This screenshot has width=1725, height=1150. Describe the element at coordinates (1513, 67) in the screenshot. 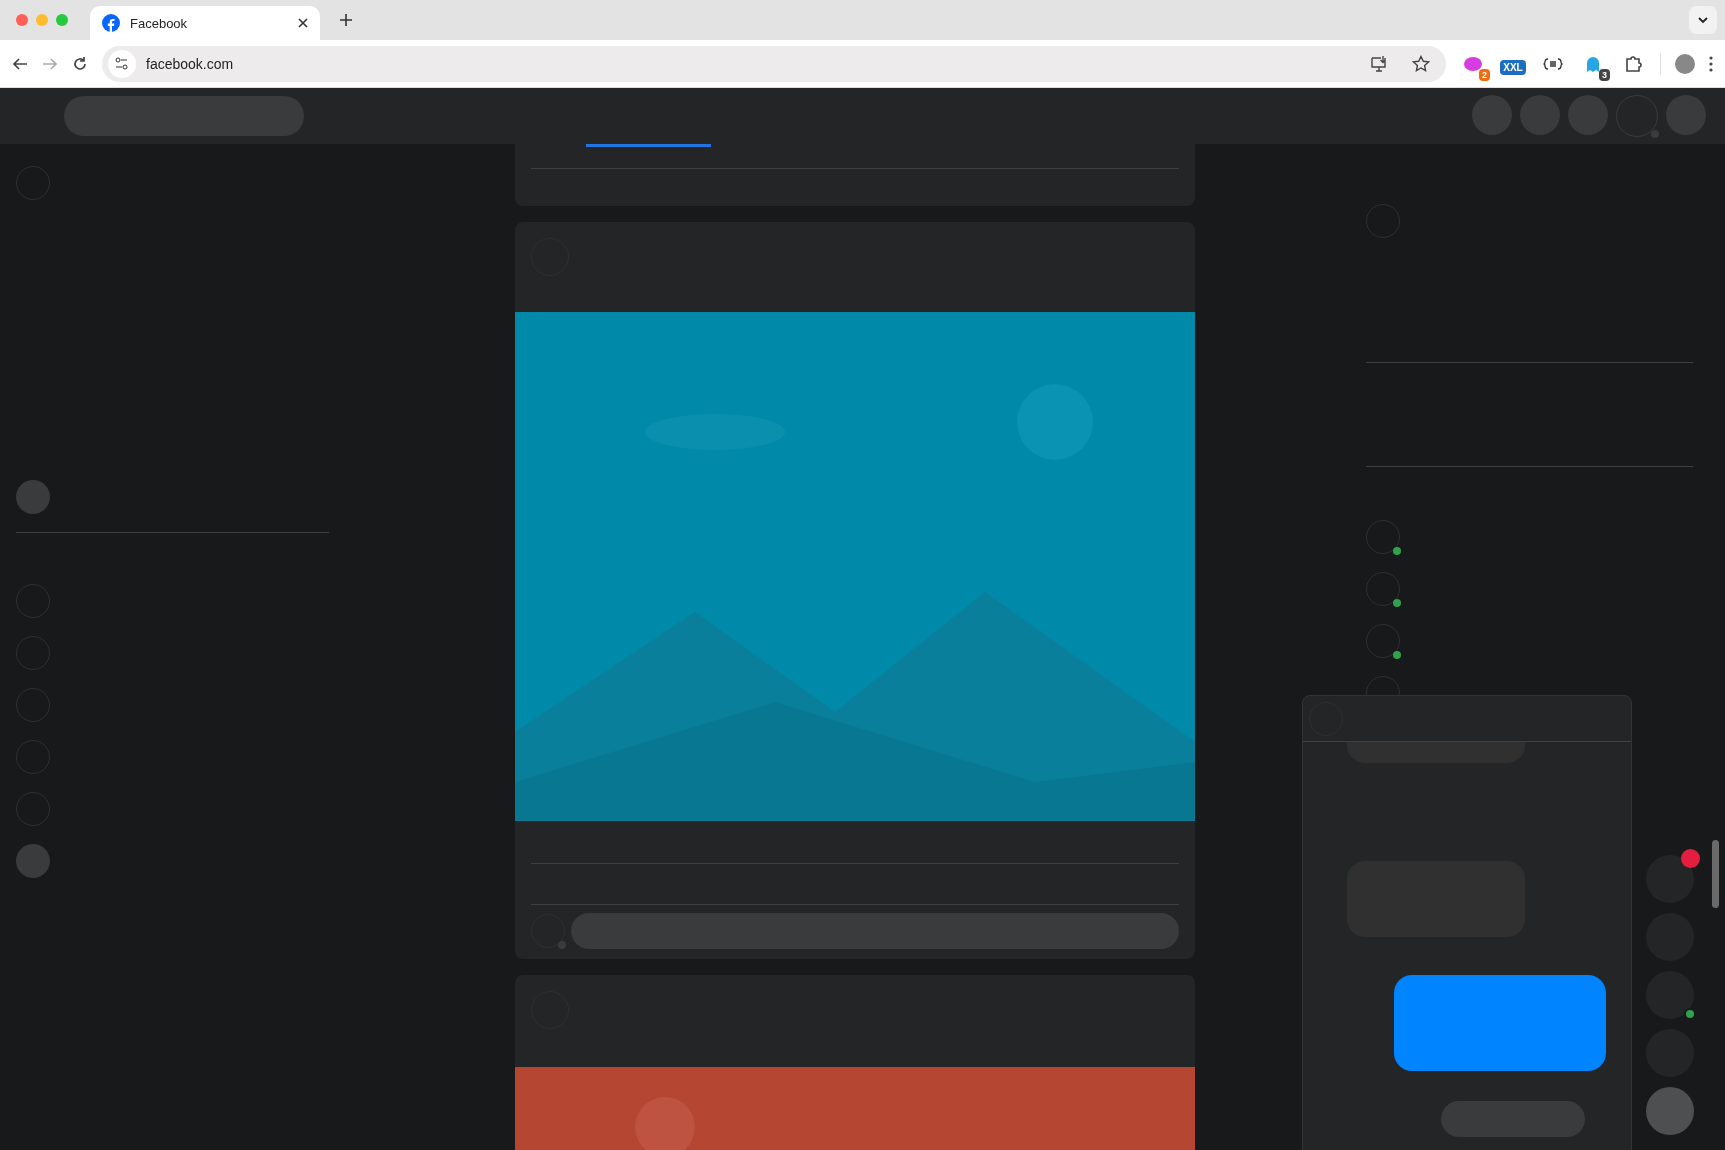

I see `extension-icon: XXL` at that location.